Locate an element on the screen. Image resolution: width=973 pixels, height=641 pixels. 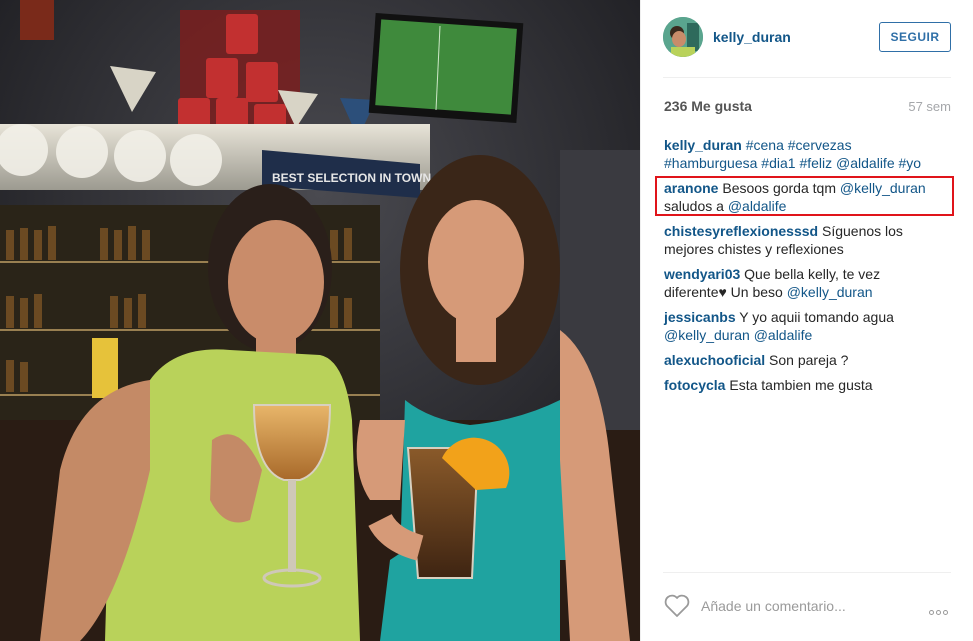
comment-item: fotocycla Esta tambien me gusta is located at coordinates (799, 385).